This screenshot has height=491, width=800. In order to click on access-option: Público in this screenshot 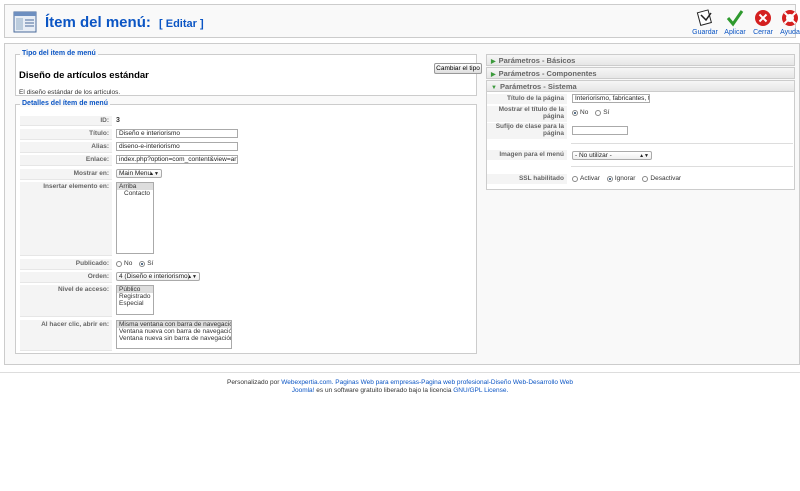, I will do `click(135, 289)`.